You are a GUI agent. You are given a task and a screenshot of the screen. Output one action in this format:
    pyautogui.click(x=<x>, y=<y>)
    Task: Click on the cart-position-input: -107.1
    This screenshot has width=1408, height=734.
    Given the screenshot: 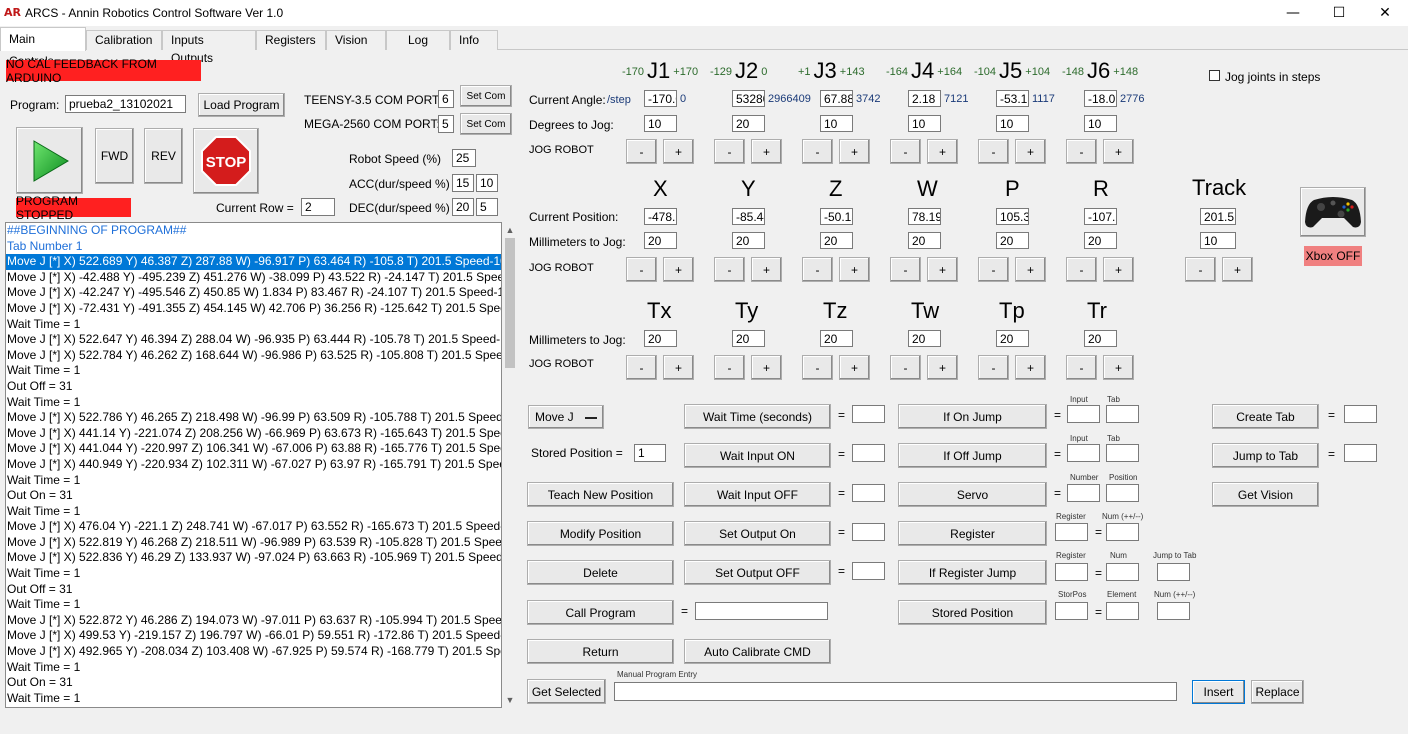 What is the action you would take?
    pyautogui.click(x=1100, y=216)
    